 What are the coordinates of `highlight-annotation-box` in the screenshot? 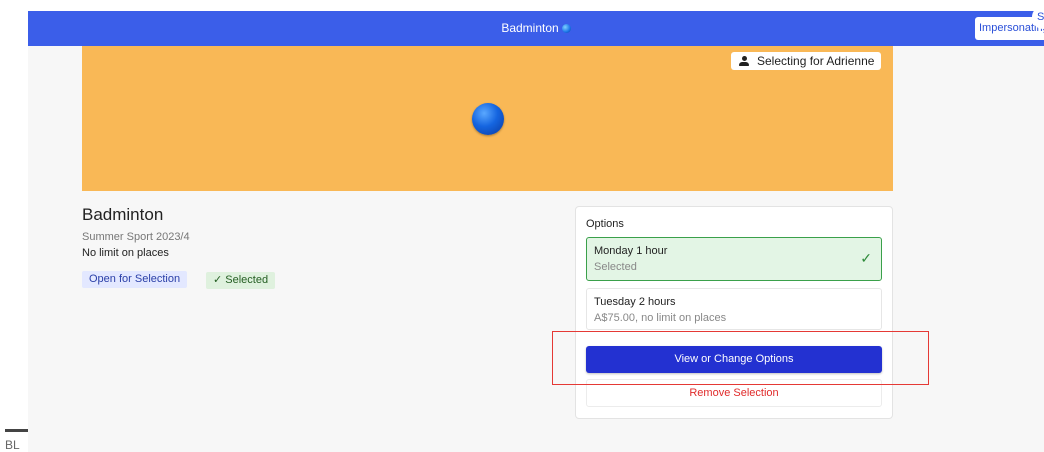 It's located at (740, 358).